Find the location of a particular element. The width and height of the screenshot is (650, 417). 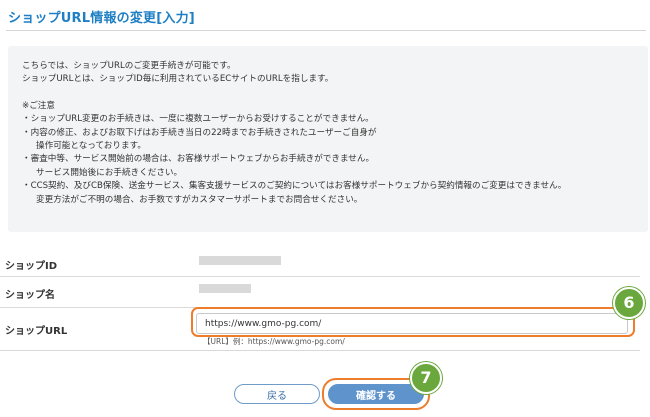

shop-url-hint: 【URL】例：https://www.gmo-pg.com/ is located at coordinates (274, 341).